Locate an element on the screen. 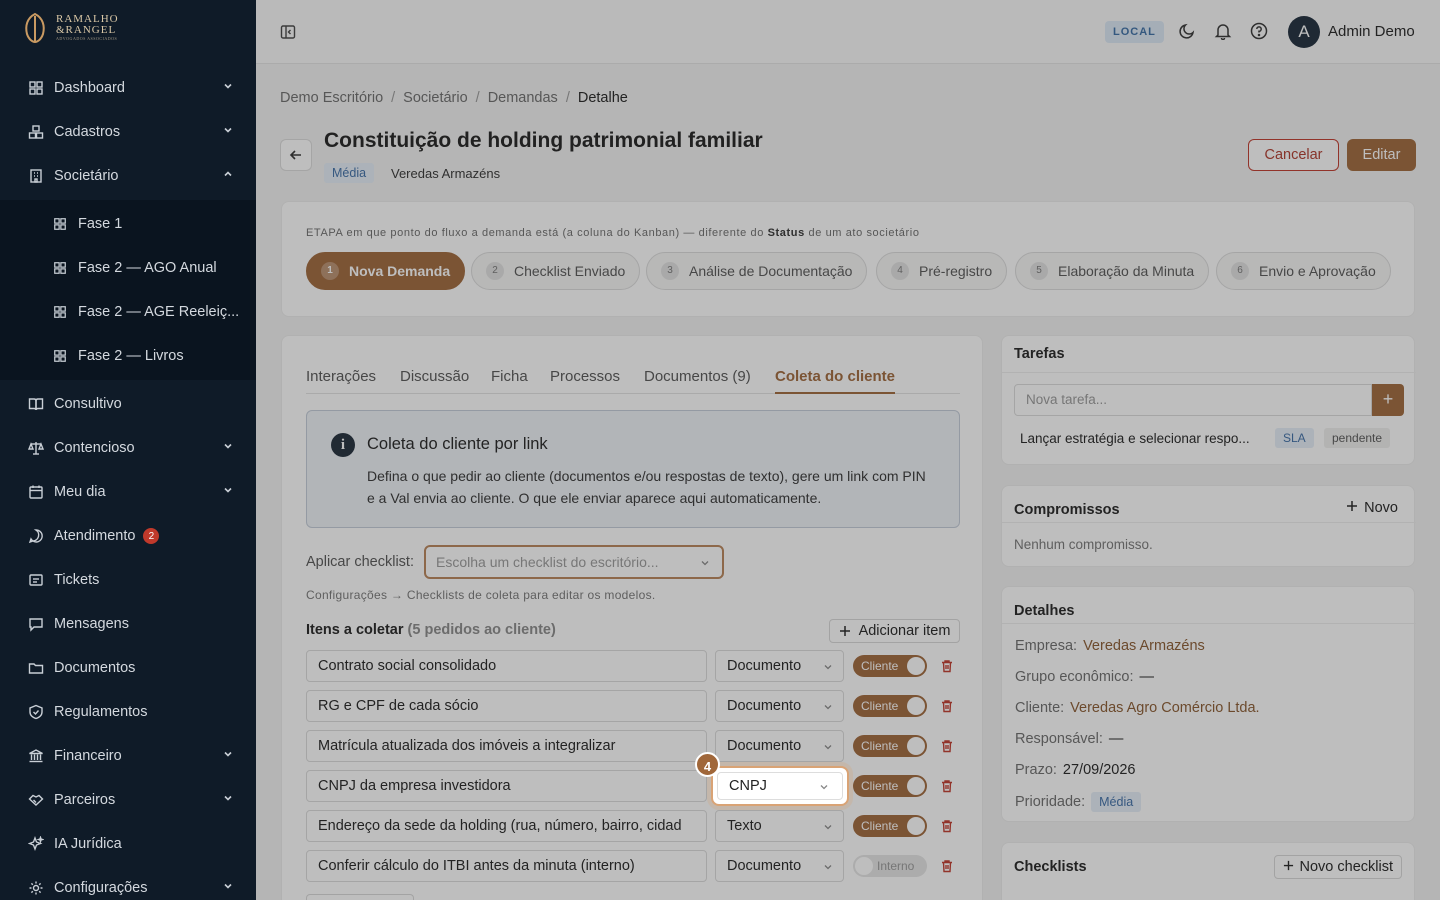 This screenshot has width=1440, height=900. boxes-icon is located at coordinates (36, 132).